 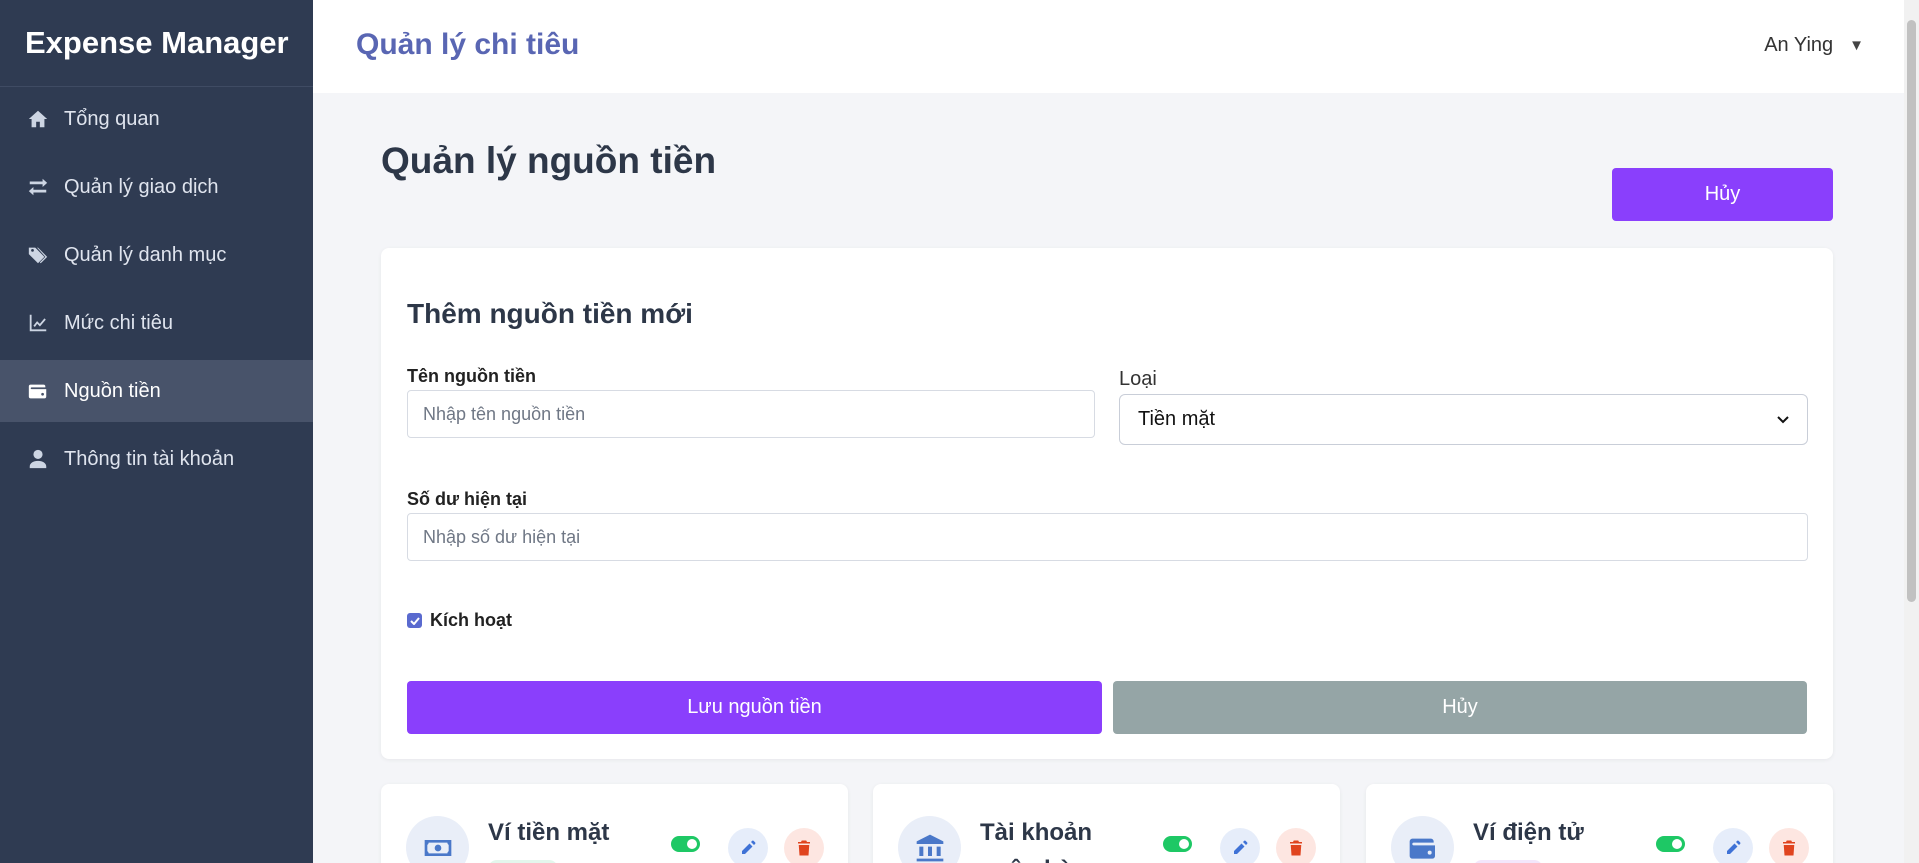 What do you see at coordinates (614, 823) in the screenshot?
I see `source-card: Ví tiền mặt` at bounding box center [614, 823].